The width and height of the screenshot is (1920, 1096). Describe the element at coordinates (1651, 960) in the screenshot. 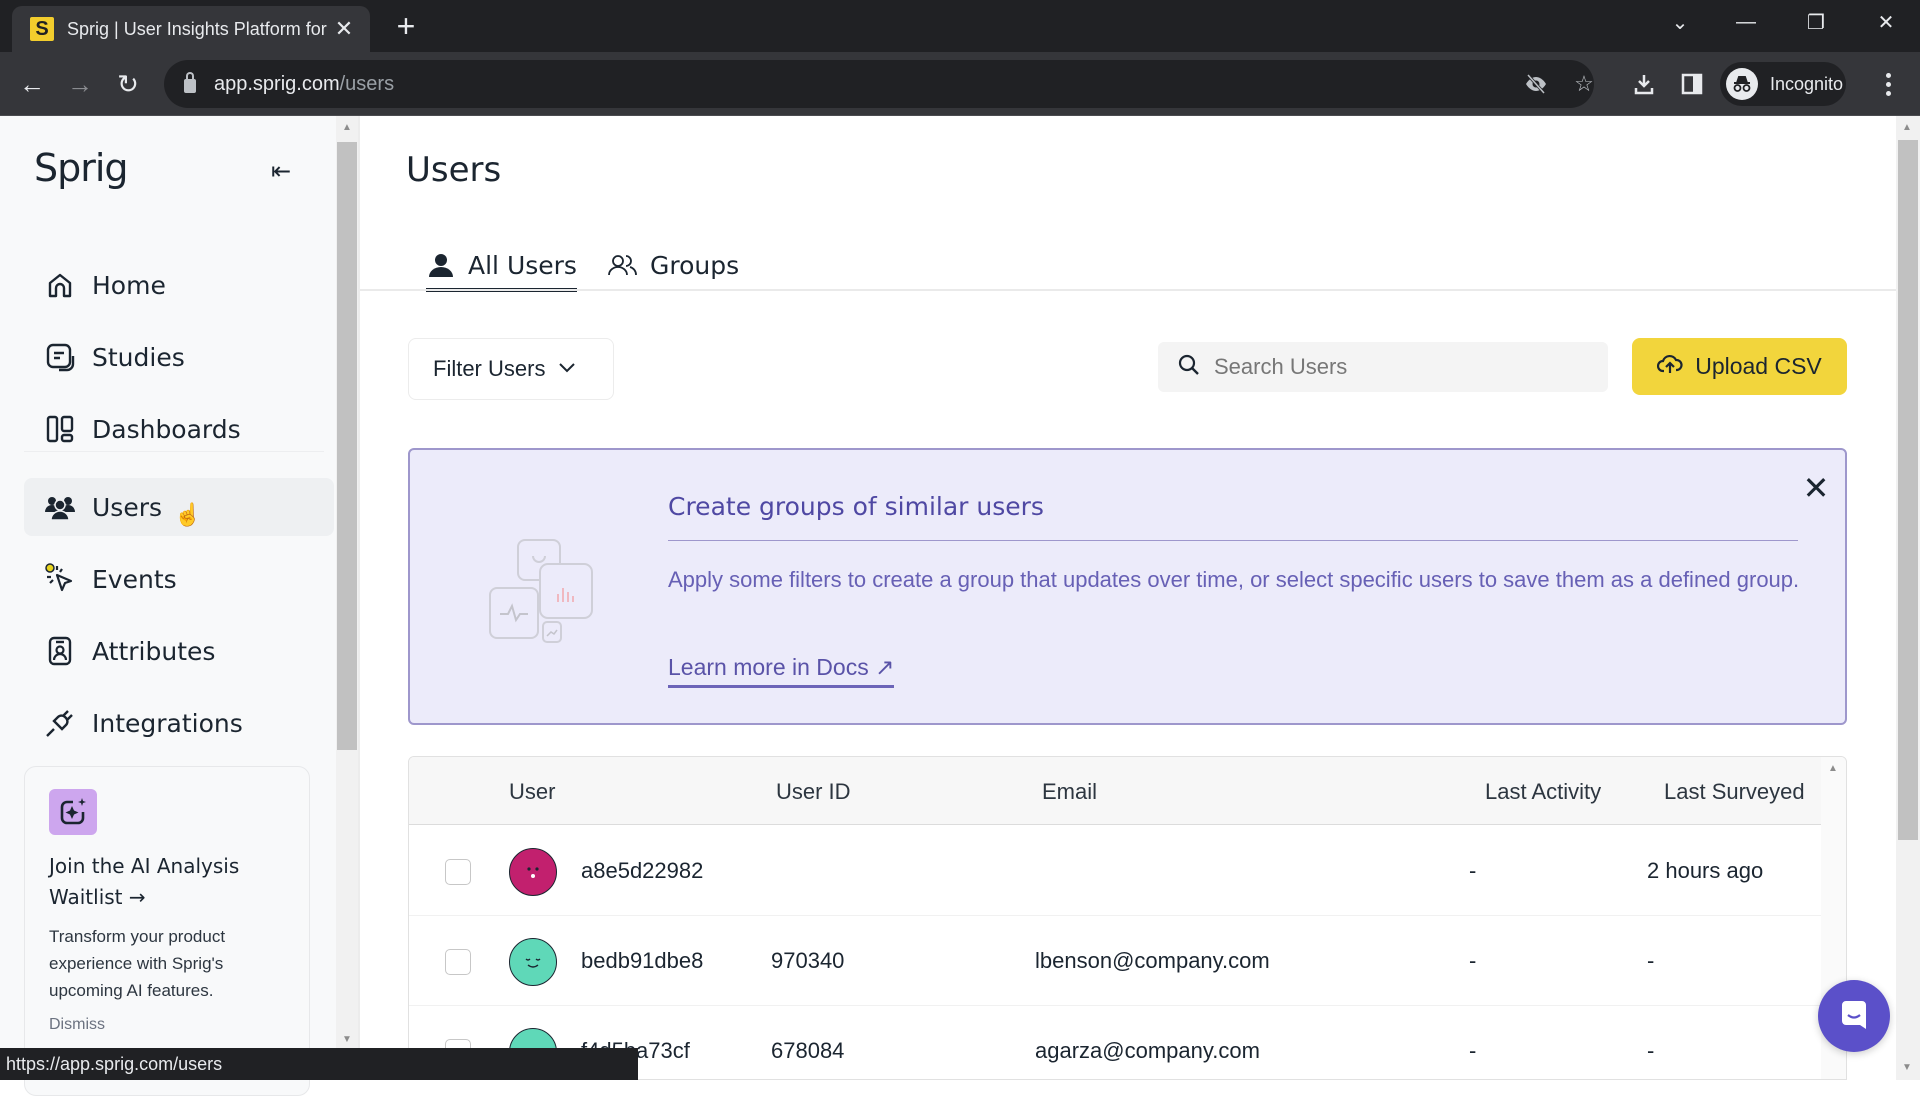

I see `last-surveyed: -` at that location.